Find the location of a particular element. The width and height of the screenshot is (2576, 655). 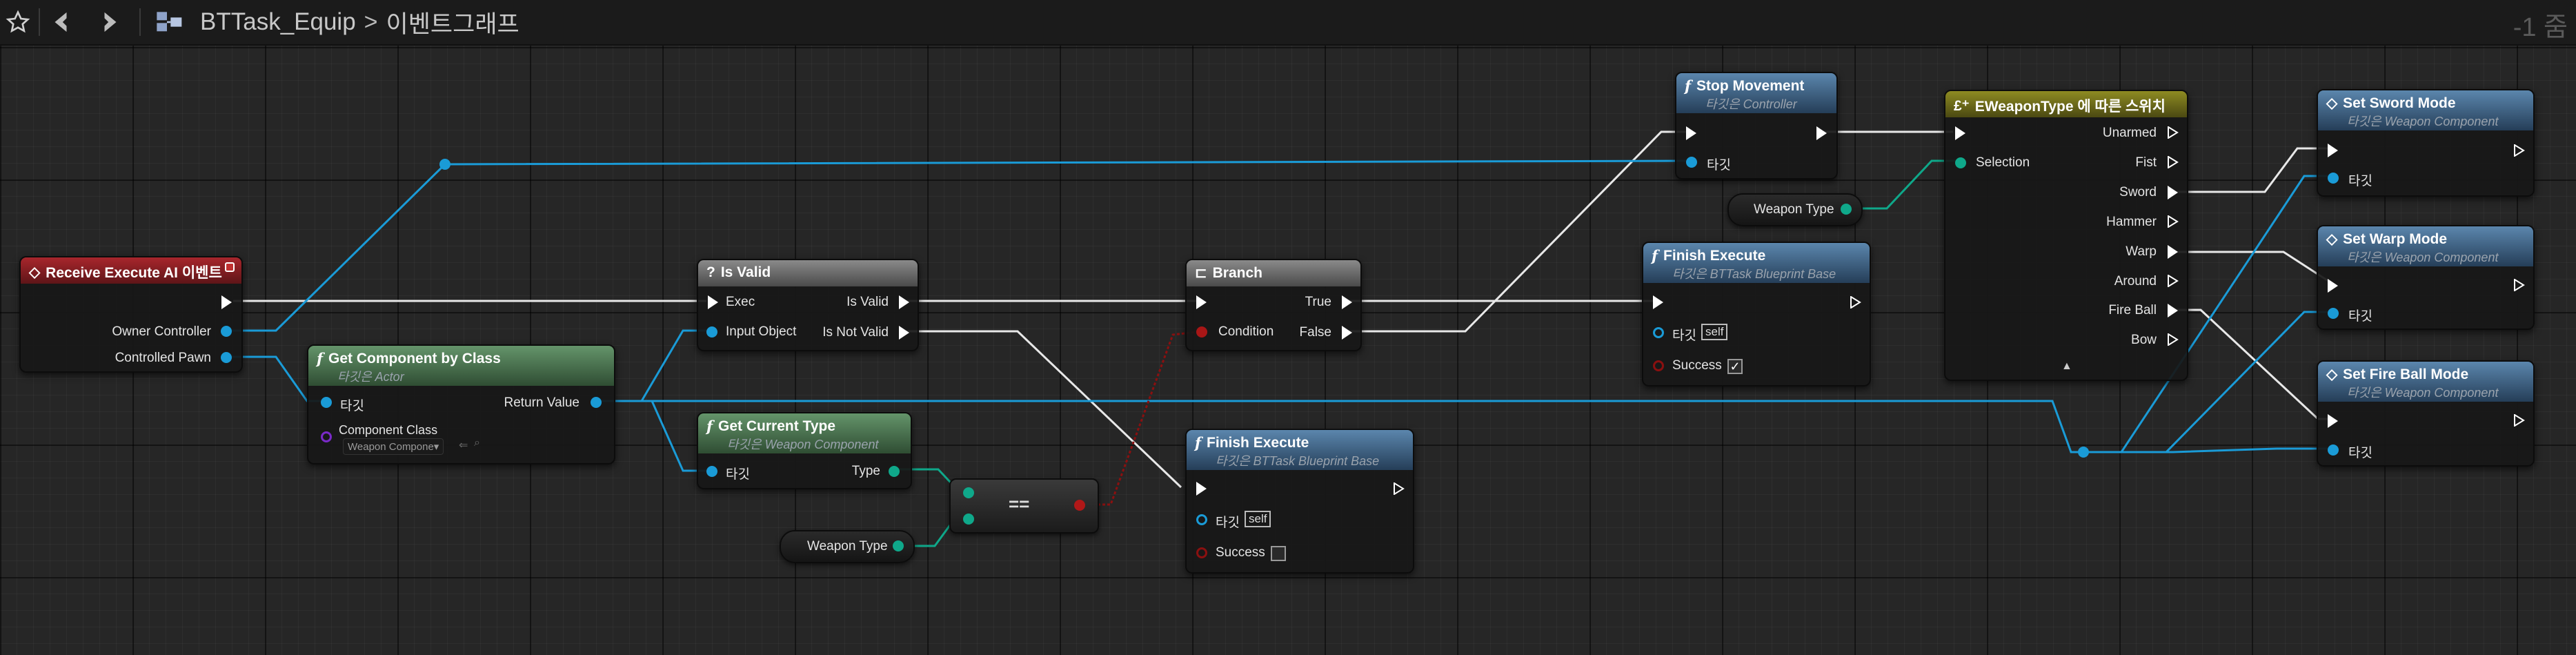

node-title: EWeaponType 에 따른 스위치 is located at coordinates (2070, 107).